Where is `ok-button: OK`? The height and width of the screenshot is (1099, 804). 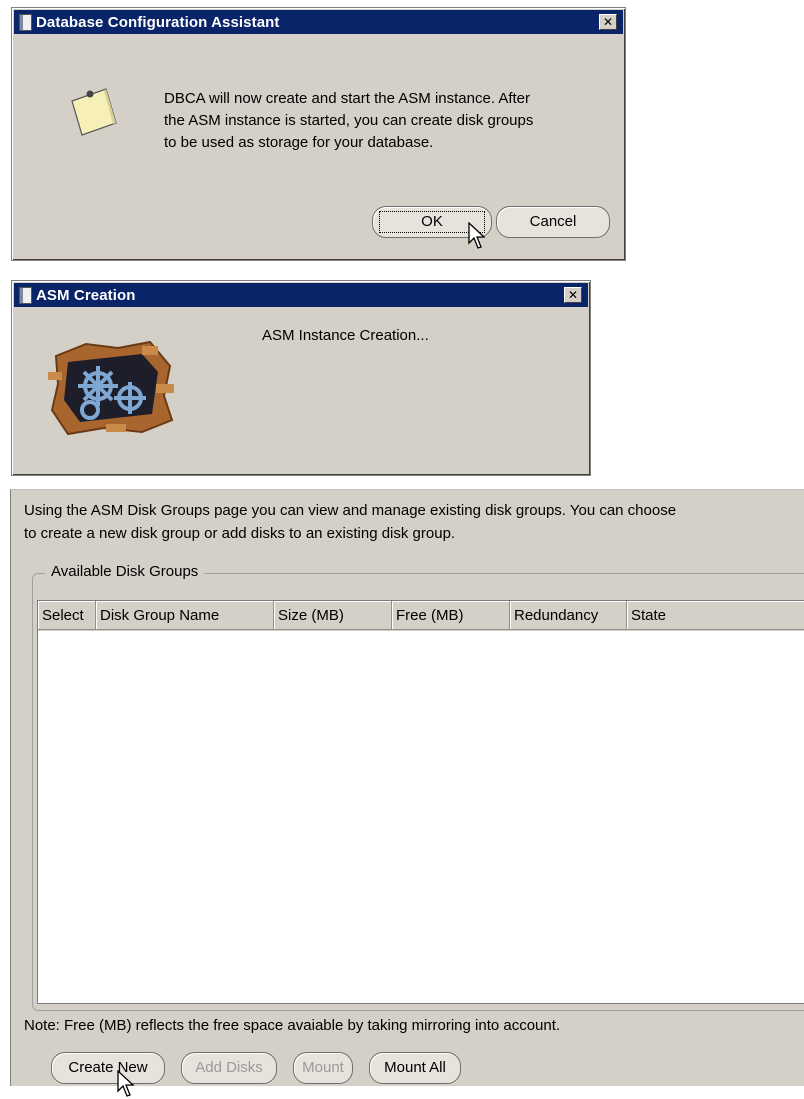 ok-button: OK is located at coordinates (432, 222).